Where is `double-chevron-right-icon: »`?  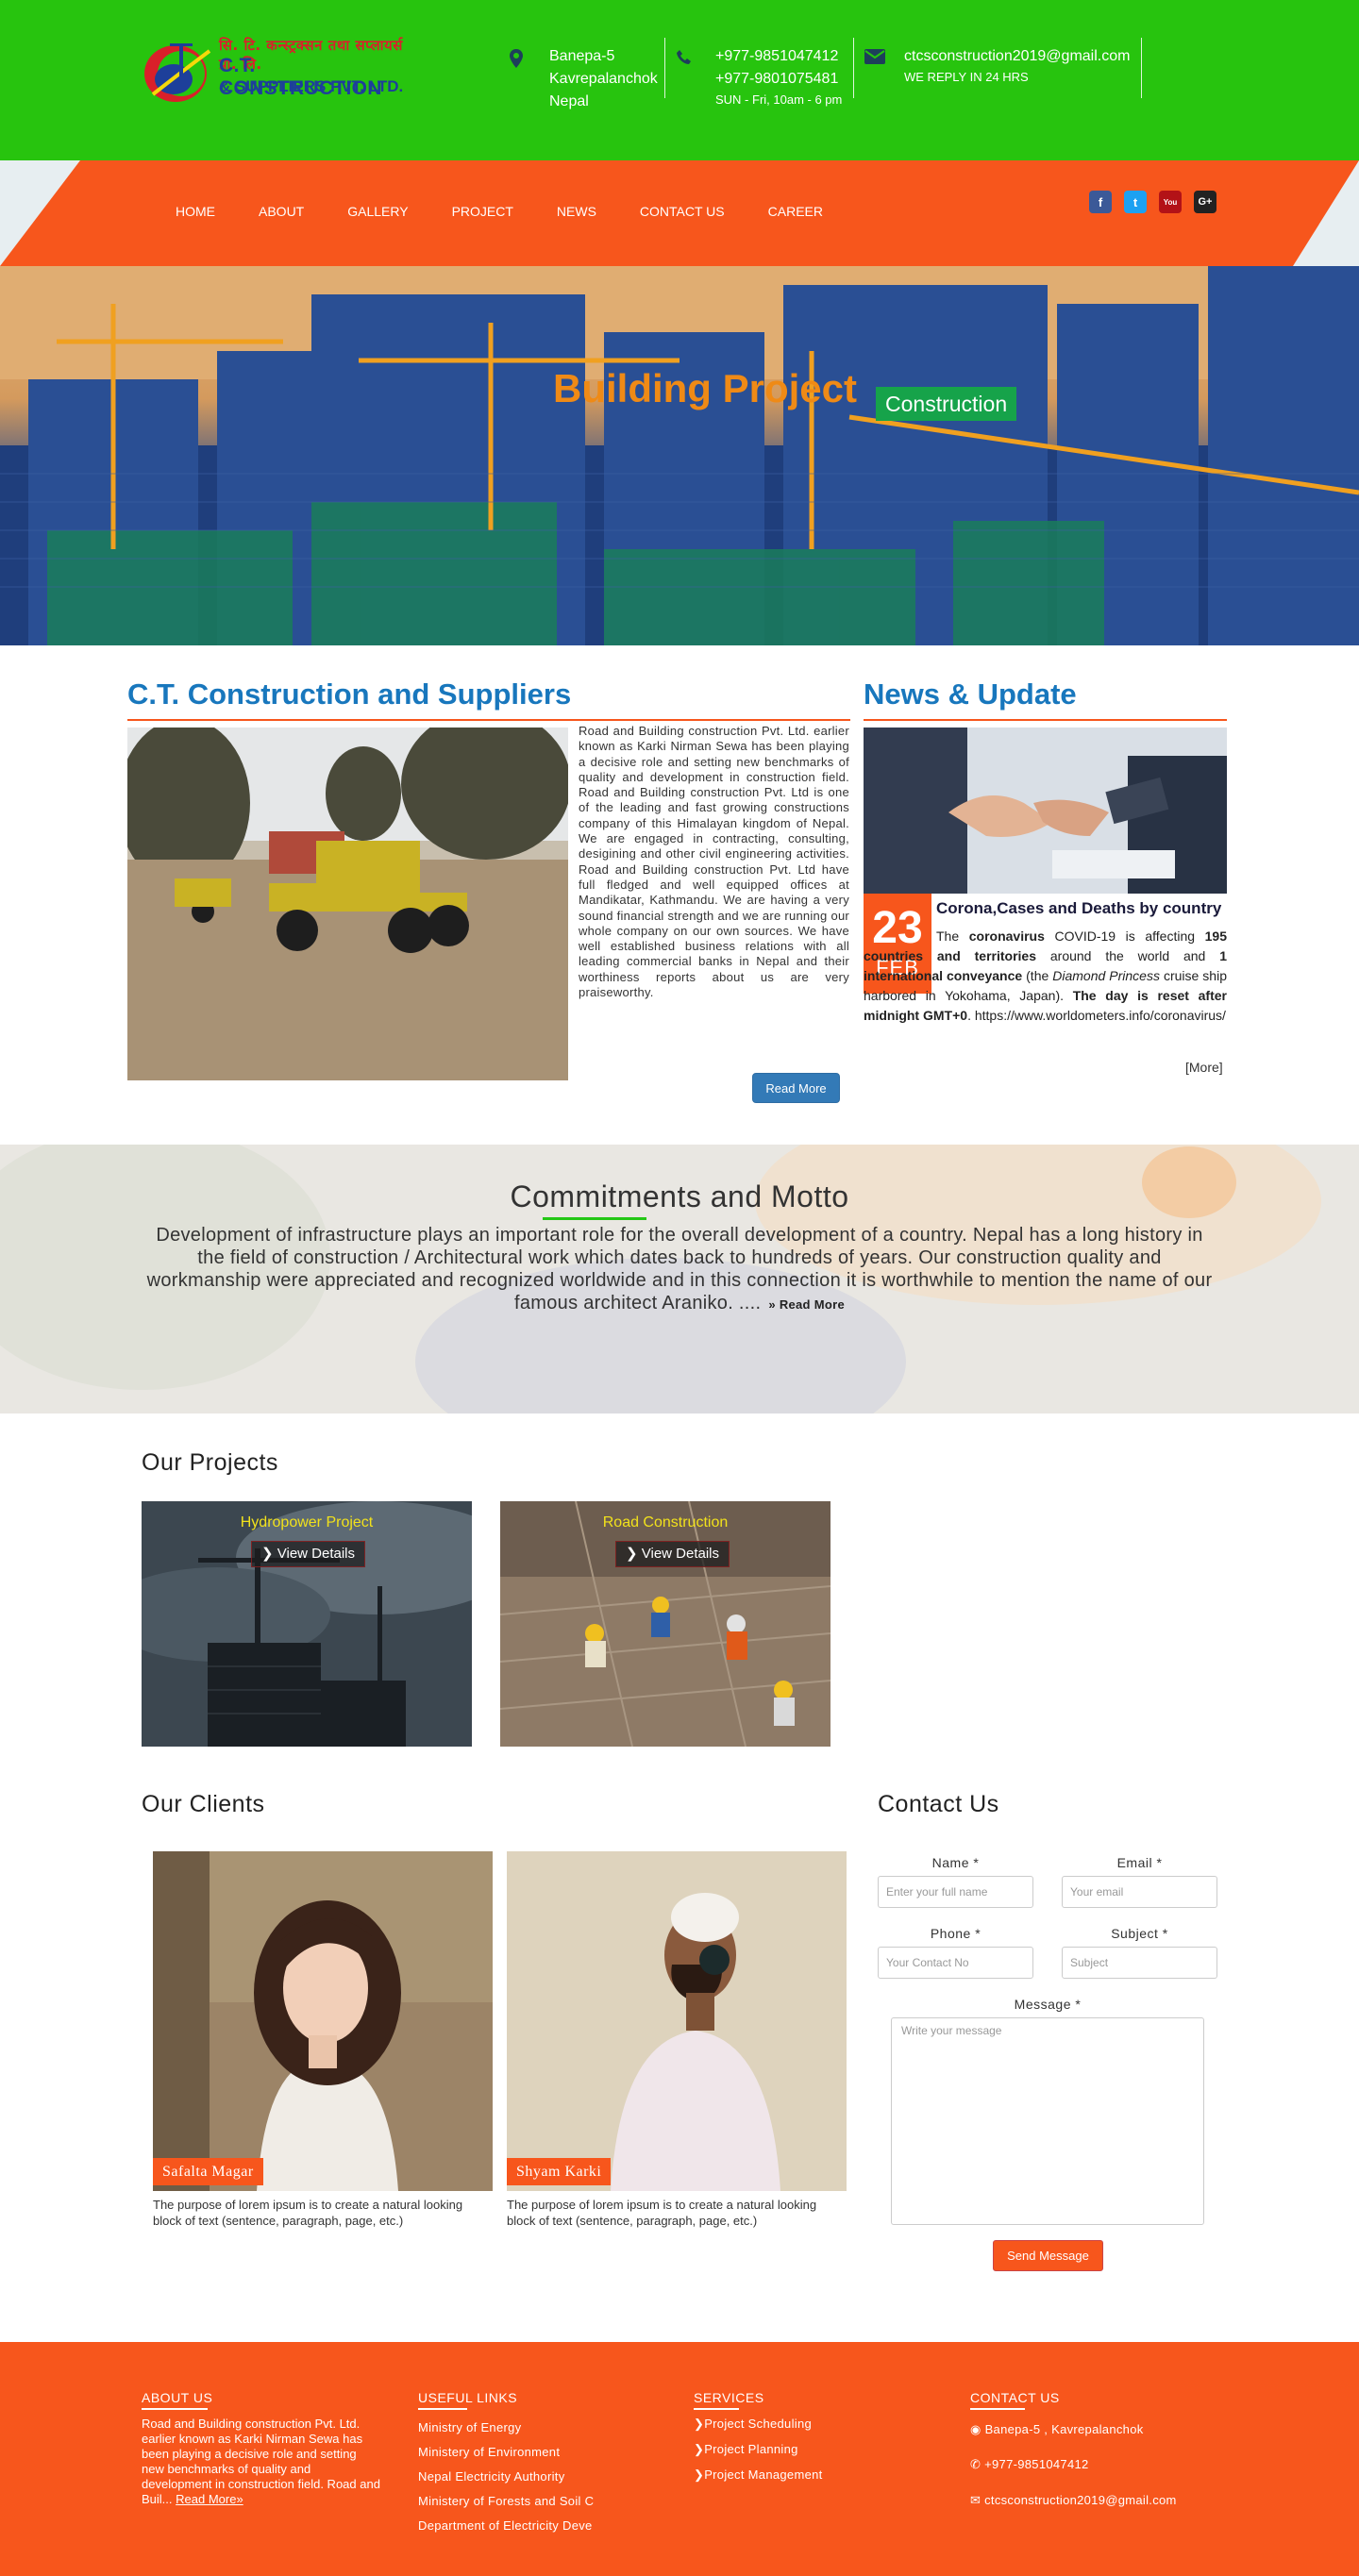
double-chevron-right-icon: » is located at coordinates (772, 1304).